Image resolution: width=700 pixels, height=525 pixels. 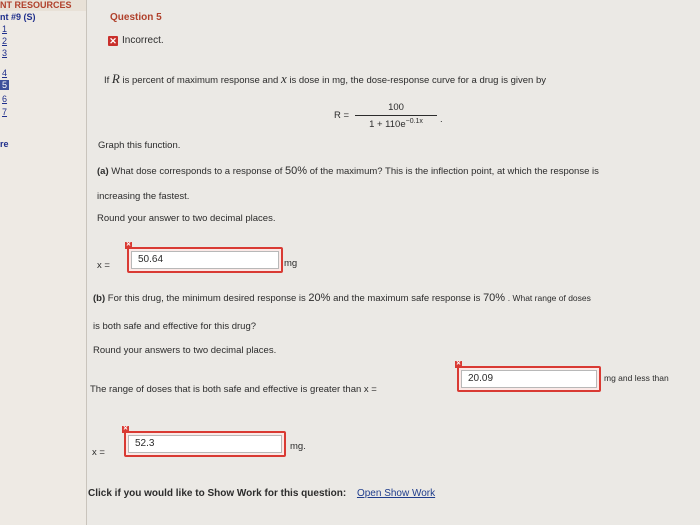 I want to click on answer-b2-input: 52.3, so click(x=205, y=444).